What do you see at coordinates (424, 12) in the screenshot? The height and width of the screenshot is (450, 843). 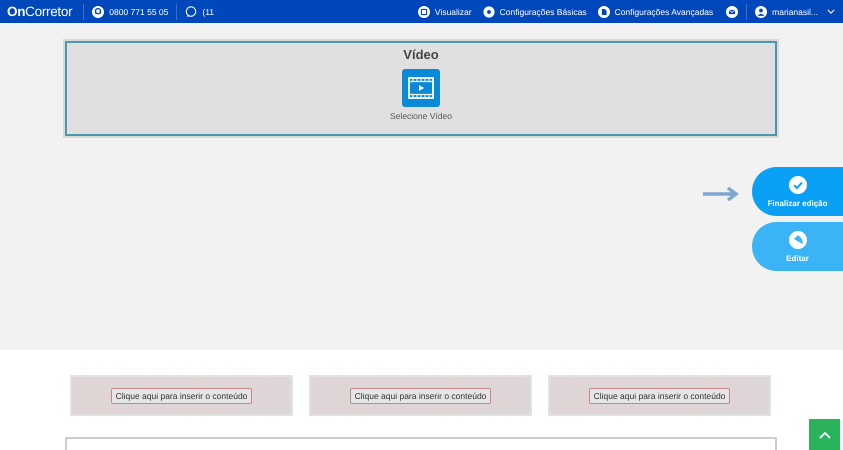 I see `preview-icon` at bounding box center [424, 12].